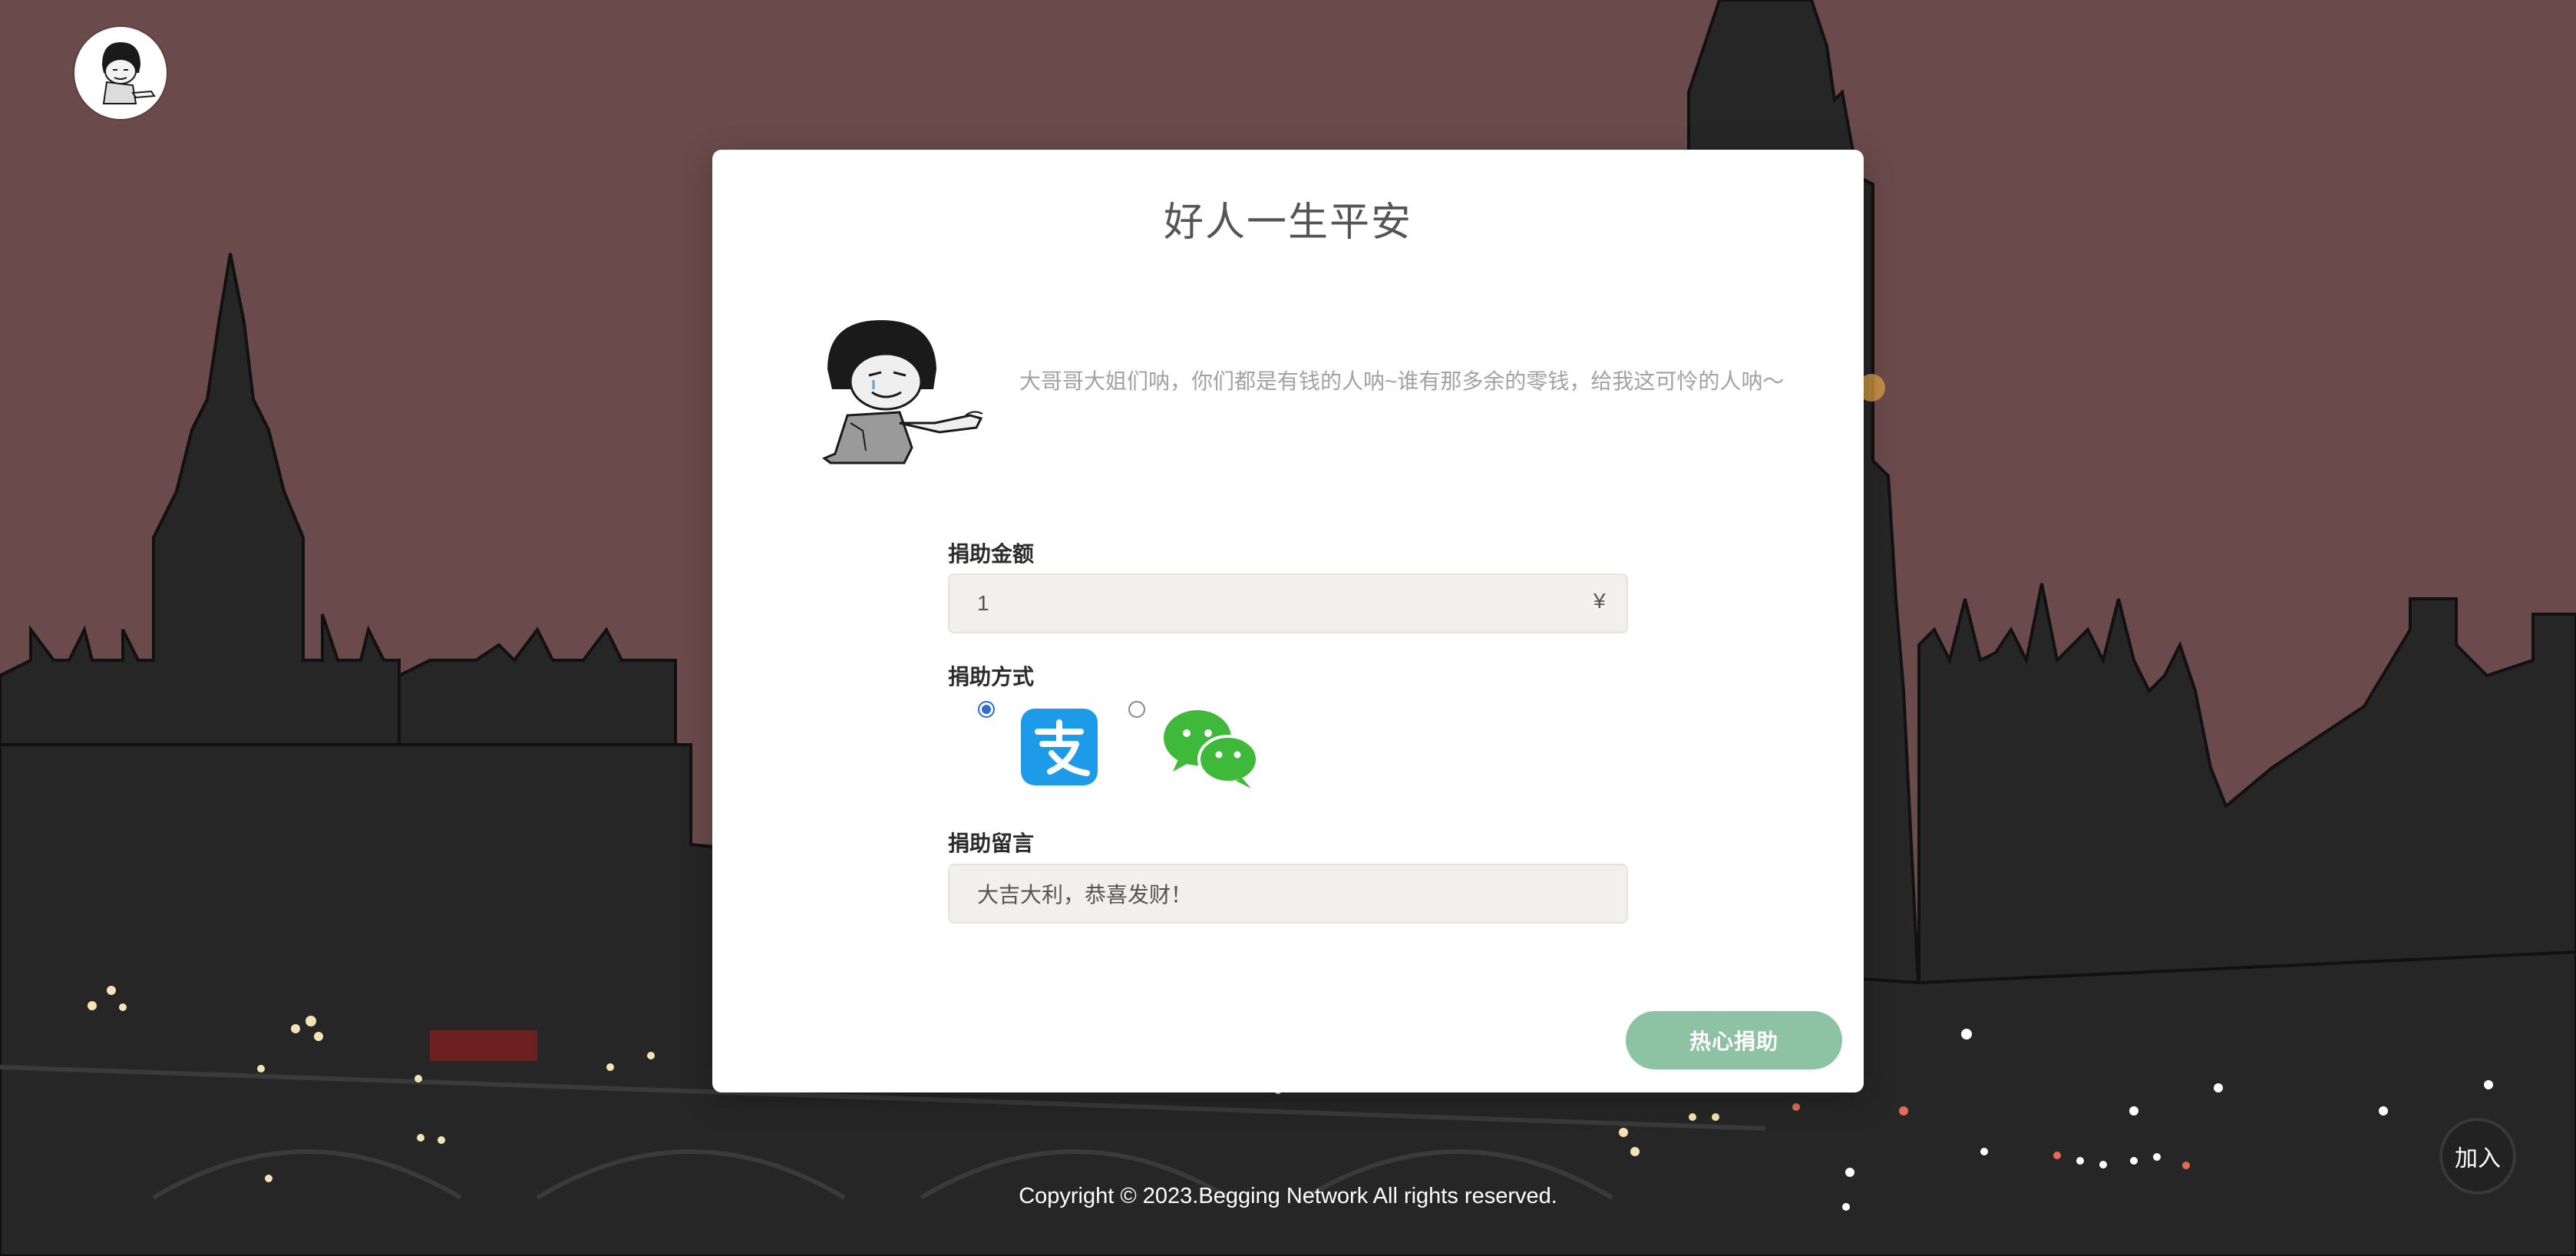  Describe the element at coordinates (129, 73) in the screenshot. I see `meme-face-icon` at that location.